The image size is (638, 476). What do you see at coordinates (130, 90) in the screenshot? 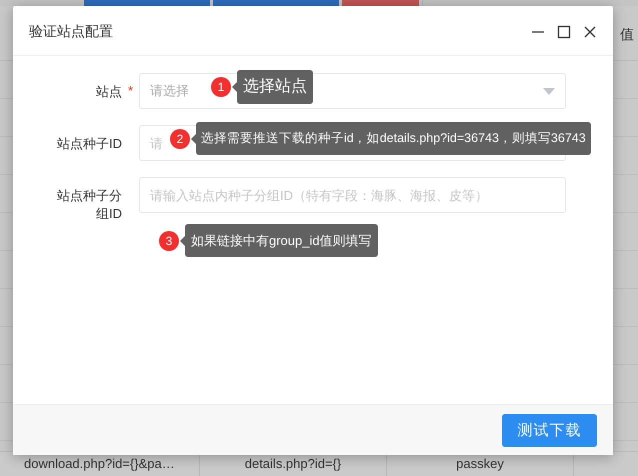
I see `required-mark: *` at bounding box center [130, 90].